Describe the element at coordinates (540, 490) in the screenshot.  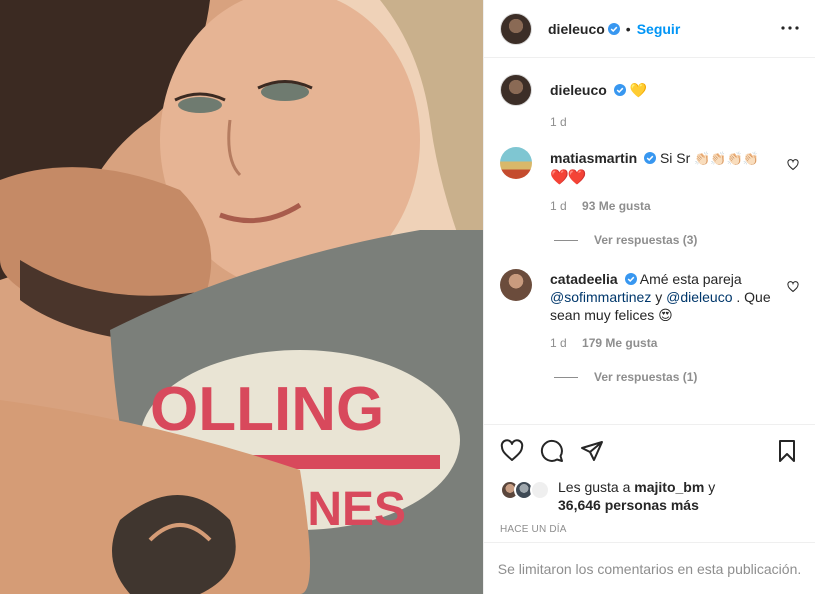
I see `liker-avatar` at that location.